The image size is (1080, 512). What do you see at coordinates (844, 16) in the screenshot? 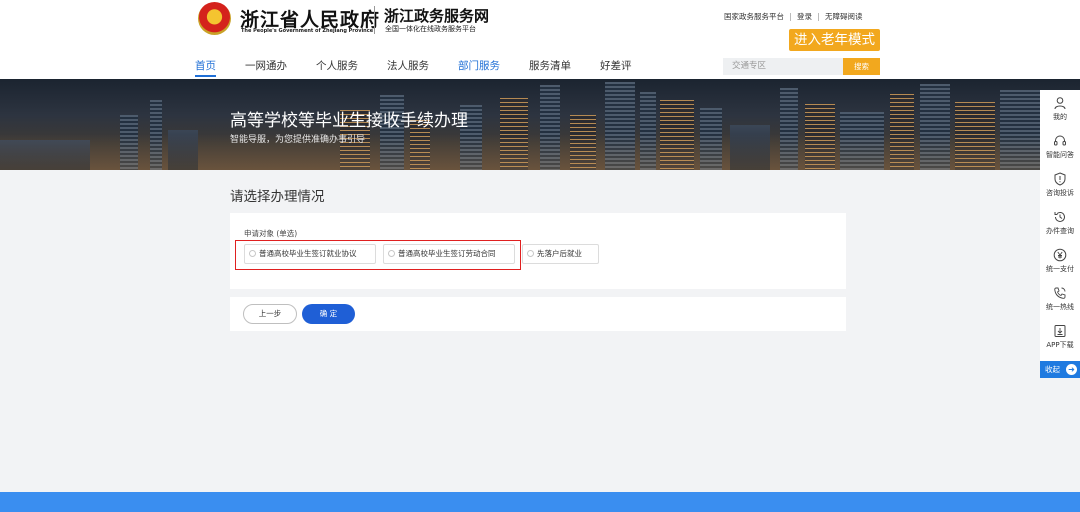
I see `accessibility-link: 无障碍阅读` at bounding box center [844, 16].